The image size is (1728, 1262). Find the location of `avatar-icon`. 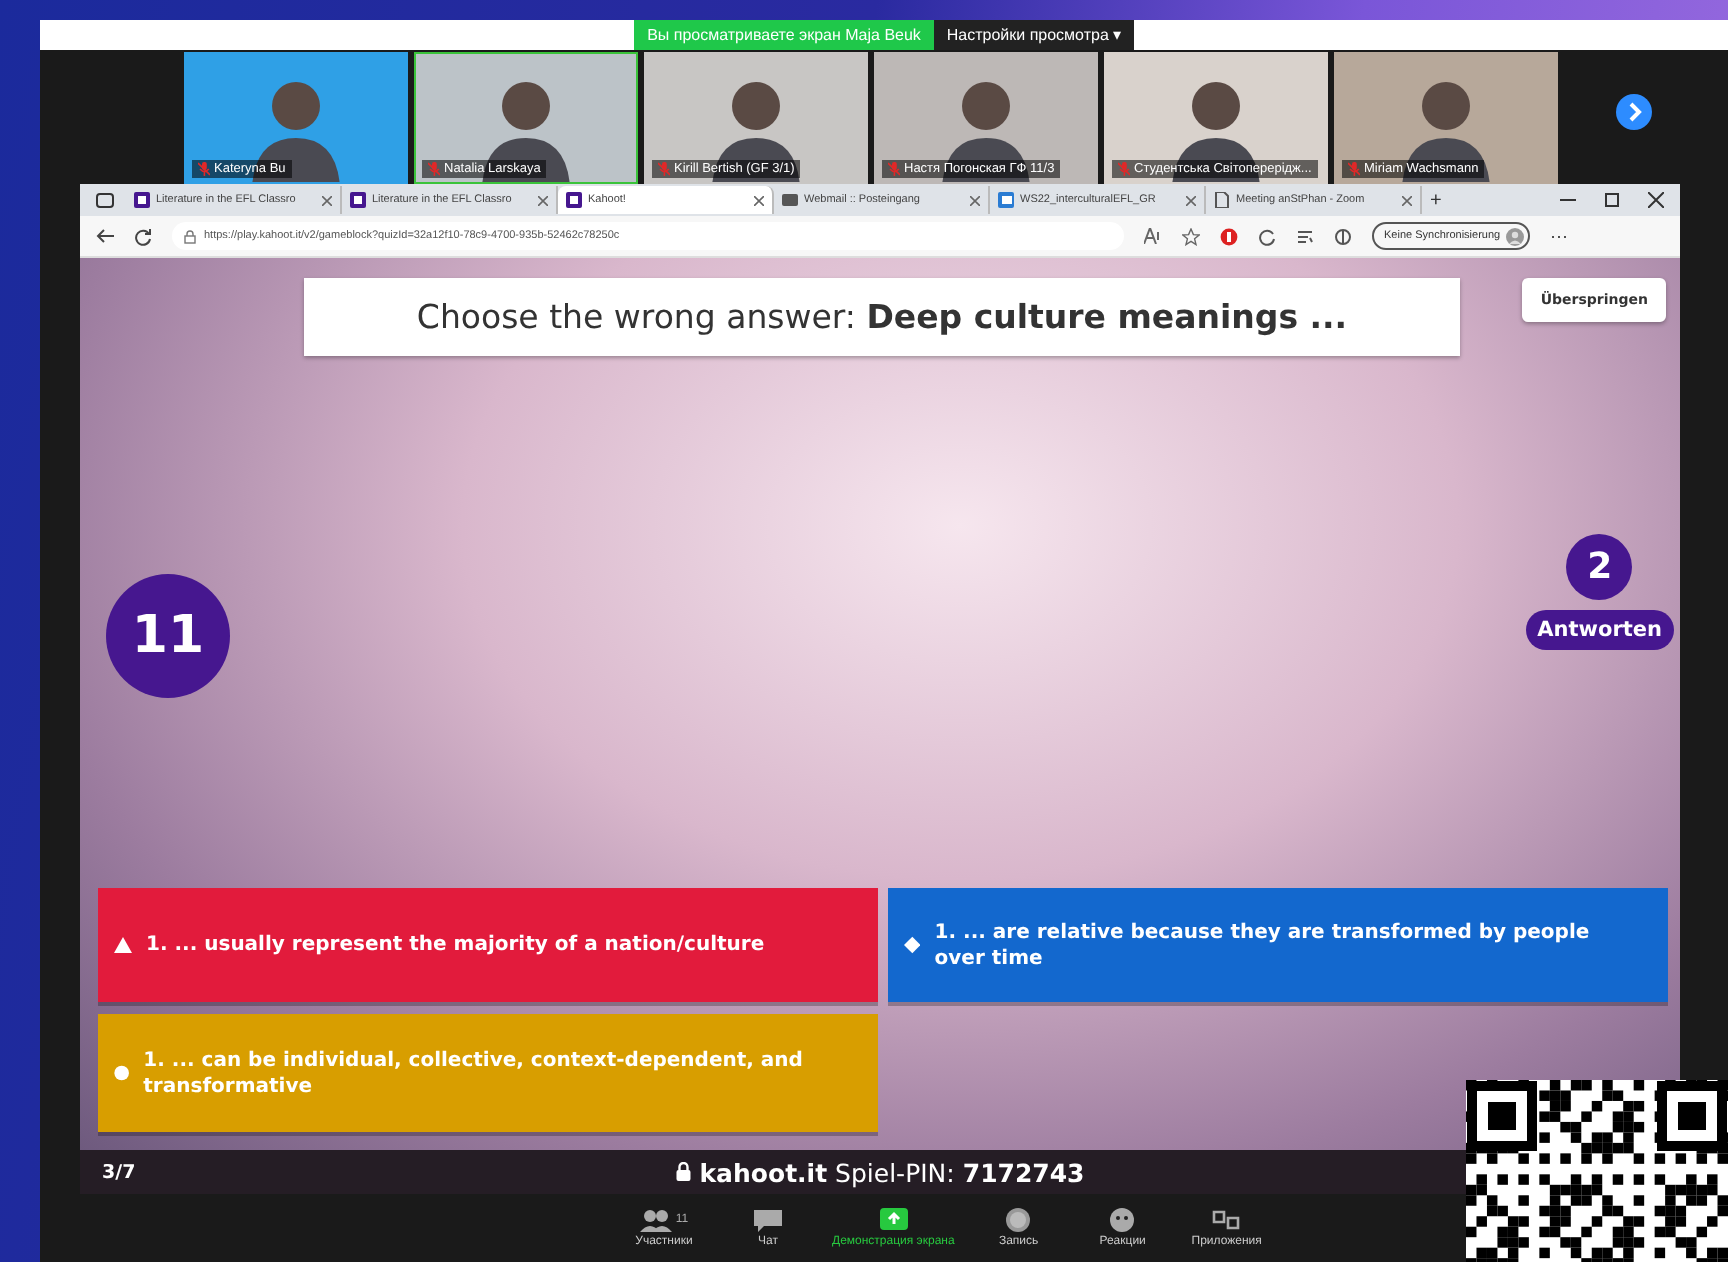

avatar-icon is located at coordinates (1515, 236).